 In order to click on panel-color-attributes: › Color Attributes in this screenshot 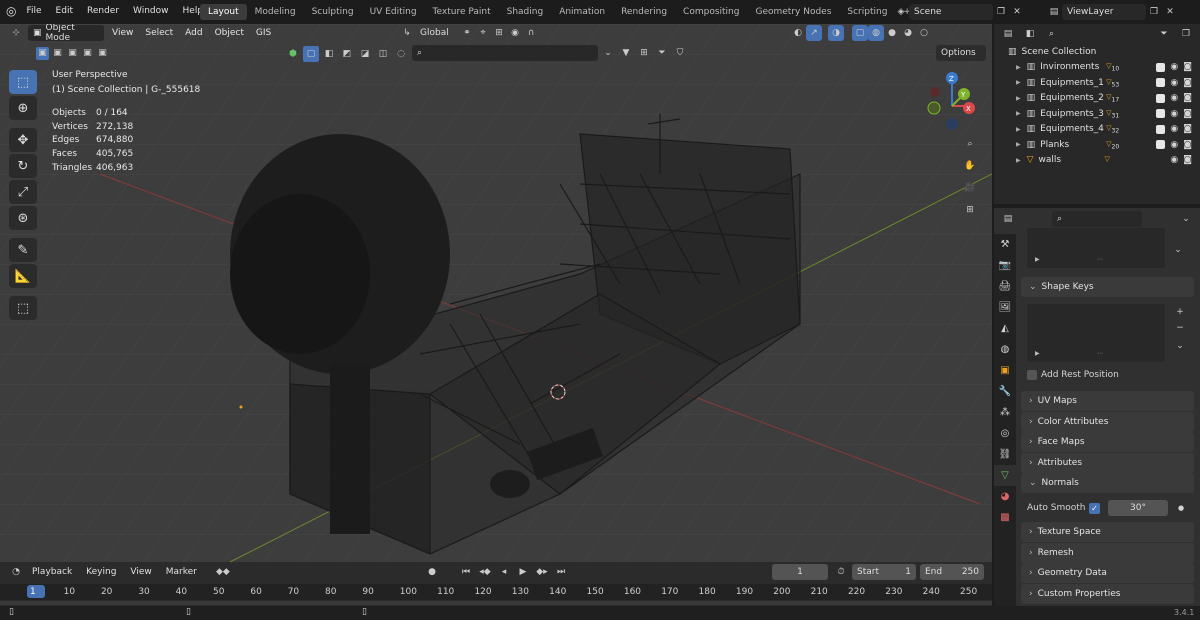, I will do `click(1107, 421)`.